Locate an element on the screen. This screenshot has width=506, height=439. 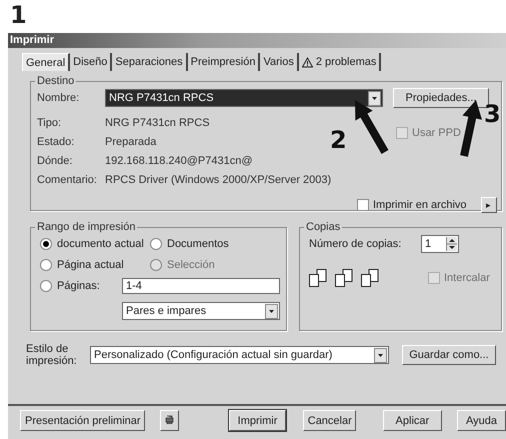
more-button: ▸ is located at coordinates (488, 205).